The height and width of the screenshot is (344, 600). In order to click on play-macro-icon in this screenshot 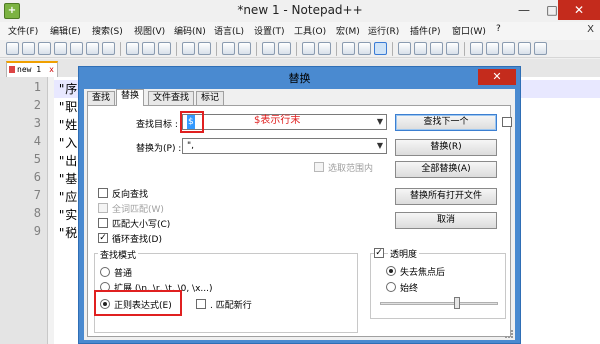, I will do `click(508, 48)`.